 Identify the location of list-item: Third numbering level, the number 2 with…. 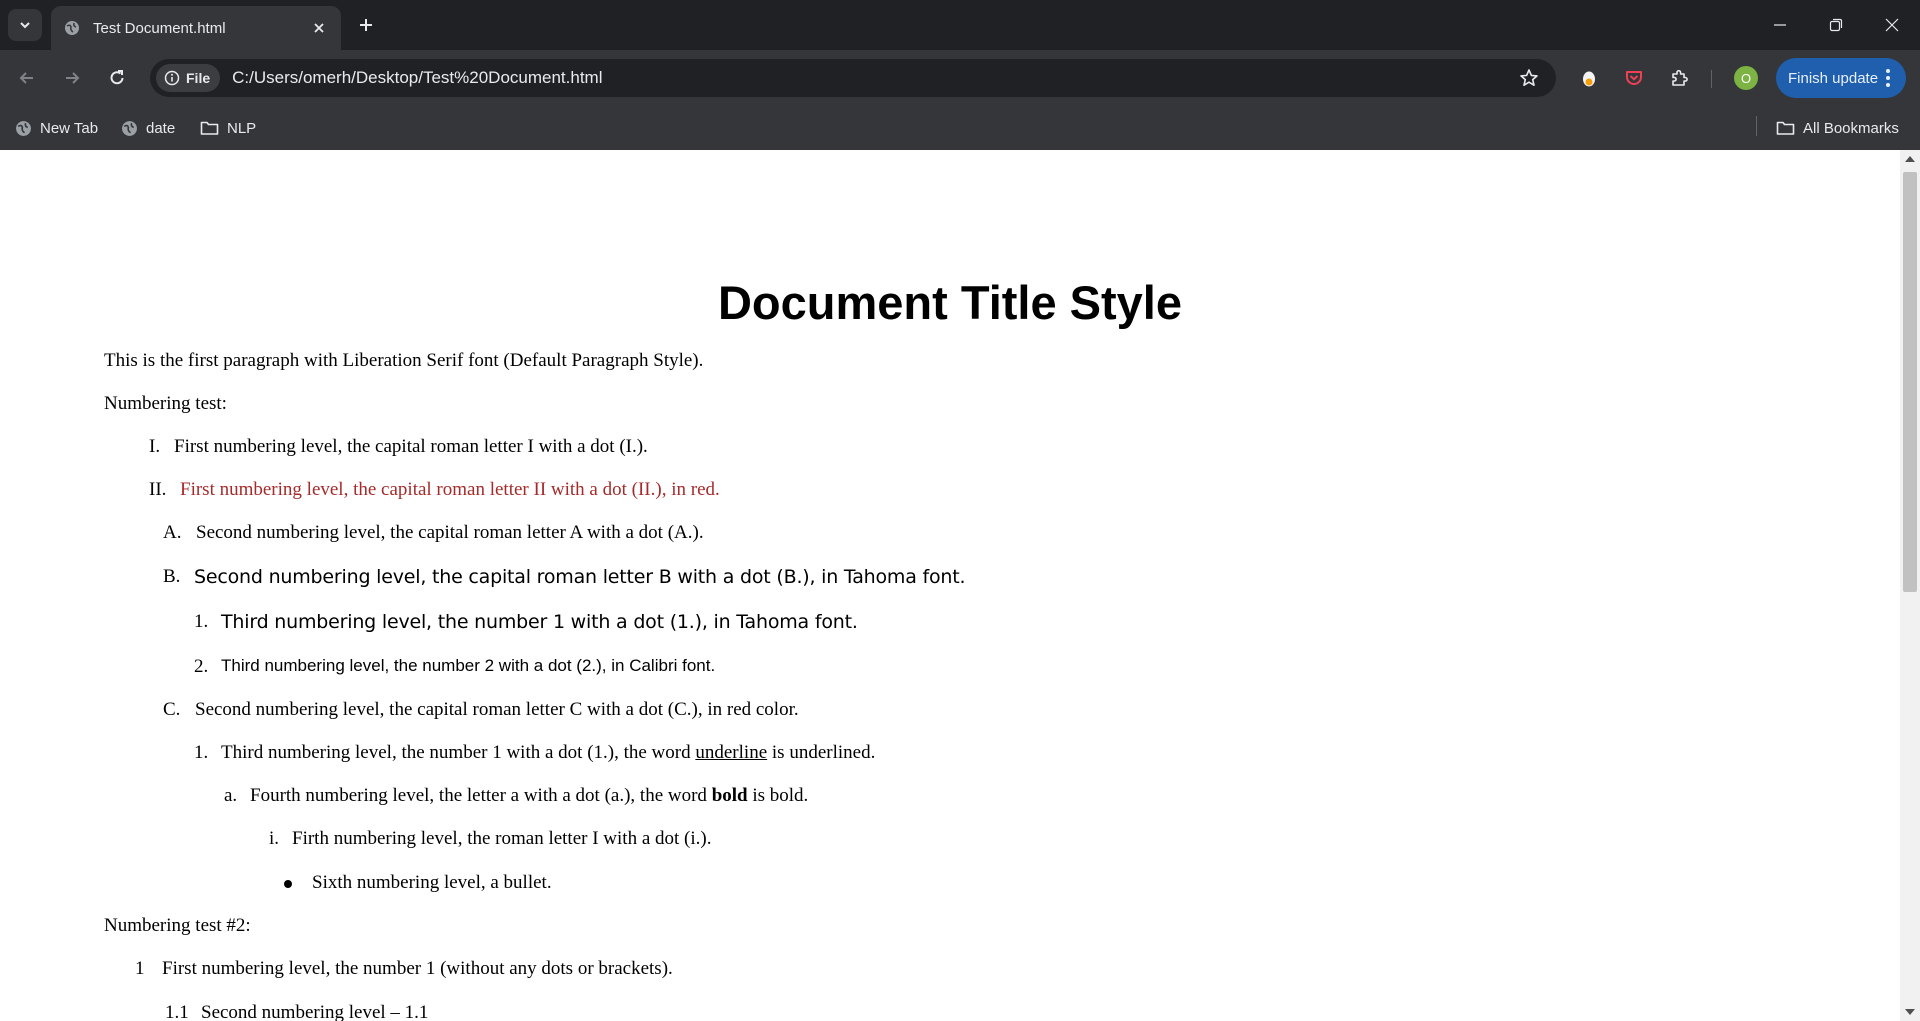
(468, 665).